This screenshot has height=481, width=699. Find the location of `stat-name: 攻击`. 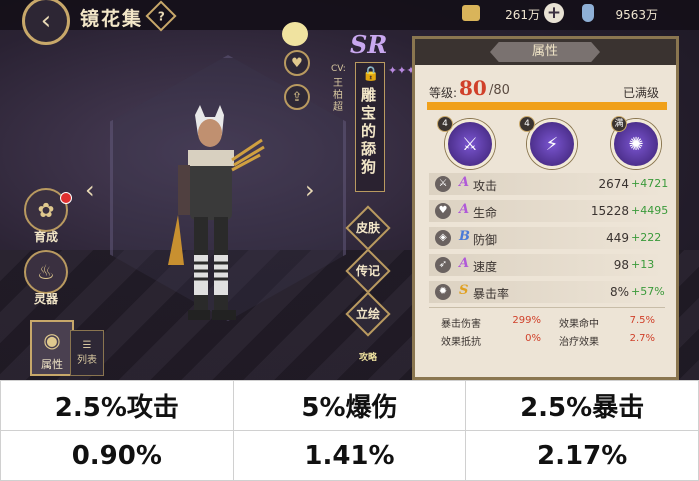

stat-name: 攻击 is located at coordinates (485, 186).